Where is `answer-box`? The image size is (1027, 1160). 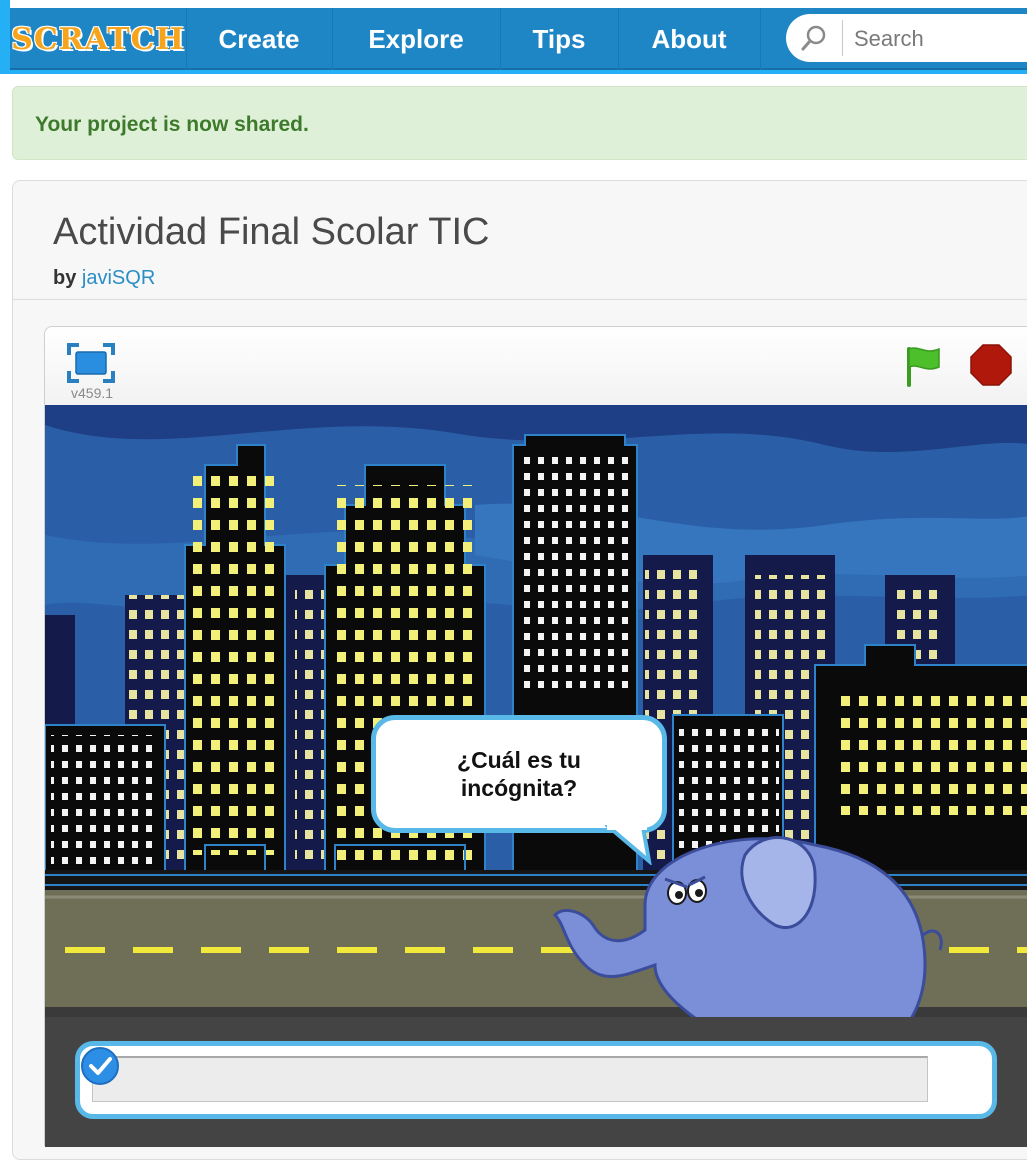 answer-box is located at coordinates (536, 1080).